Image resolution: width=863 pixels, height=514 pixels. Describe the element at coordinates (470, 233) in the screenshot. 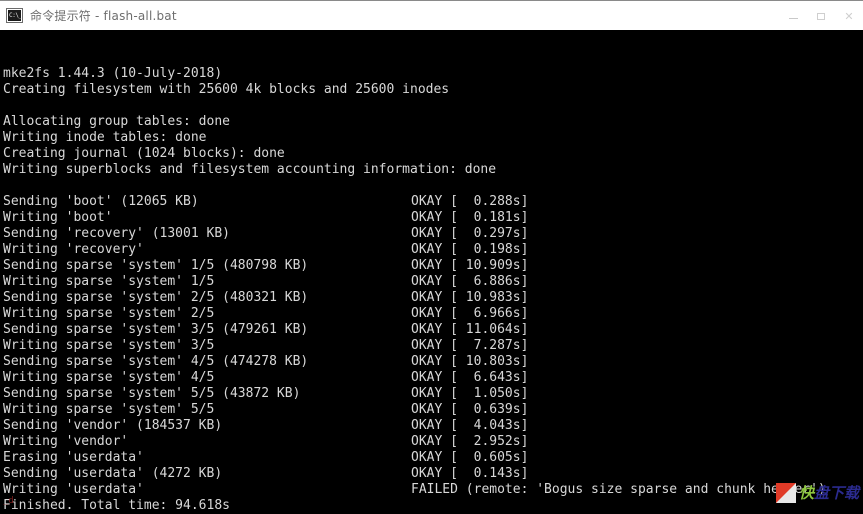

I see `terminal-line-status: OKAY [ 0.297s]` at that location.